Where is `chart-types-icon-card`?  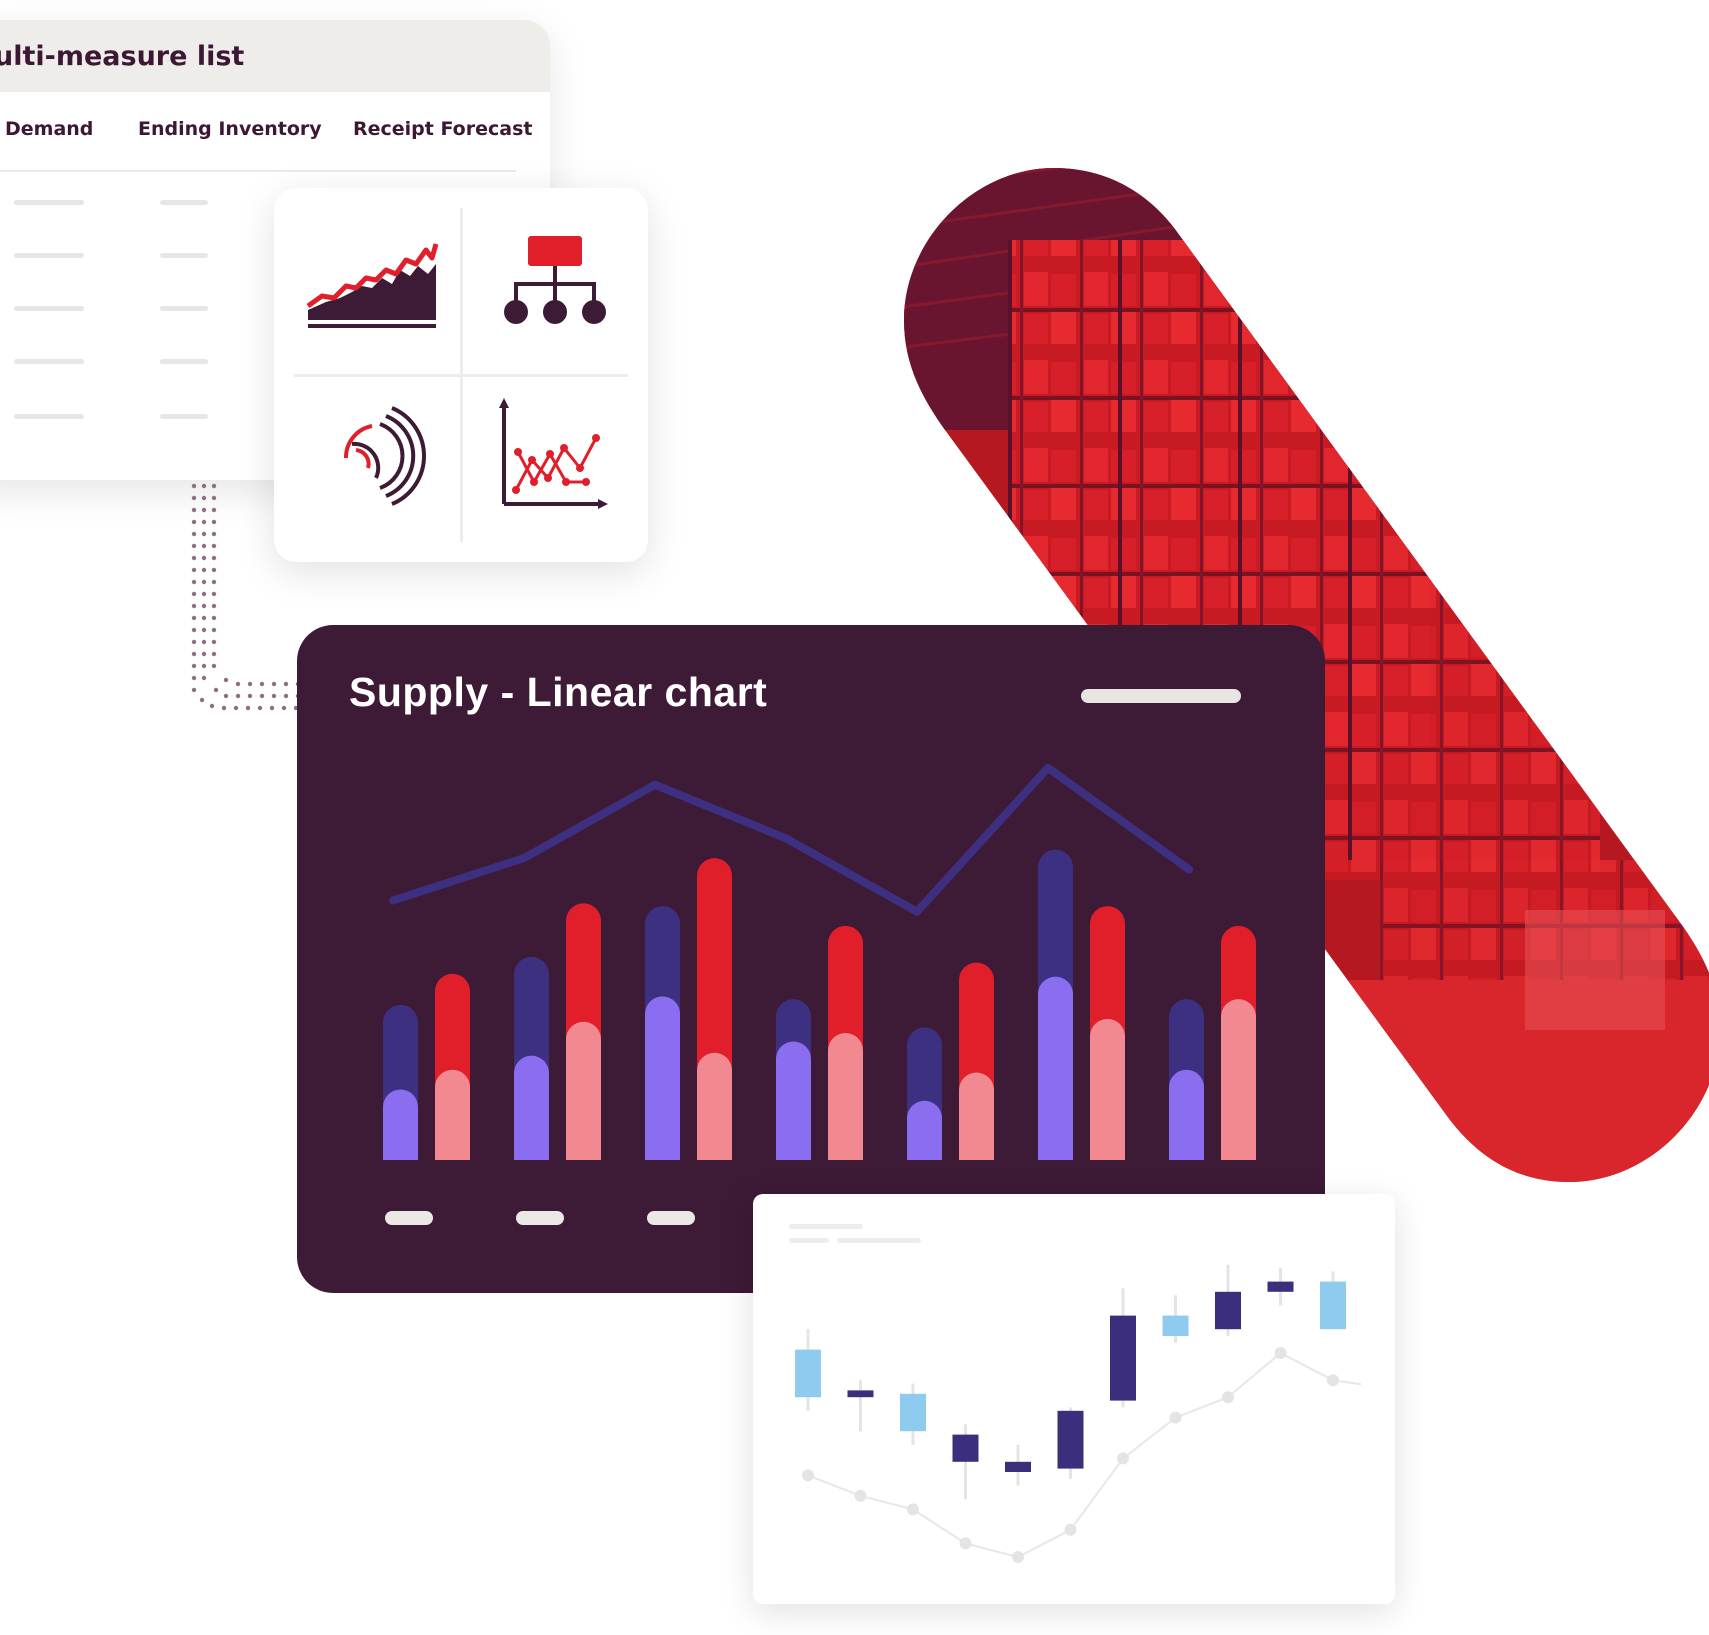
chart-types-icon-card is located at coordinates (461, 375).